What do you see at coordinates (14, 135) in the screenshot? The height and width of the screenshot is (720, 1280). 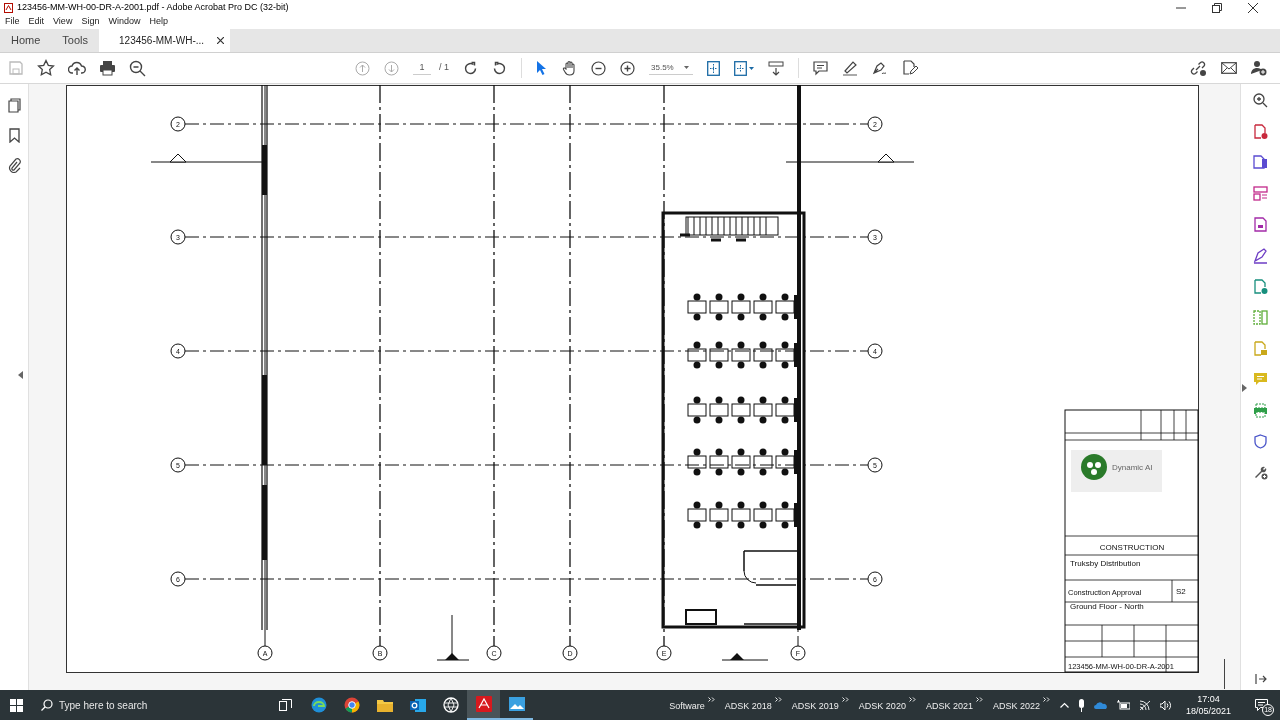 I see `bookmark-icon` at bounding box center [14, 135].